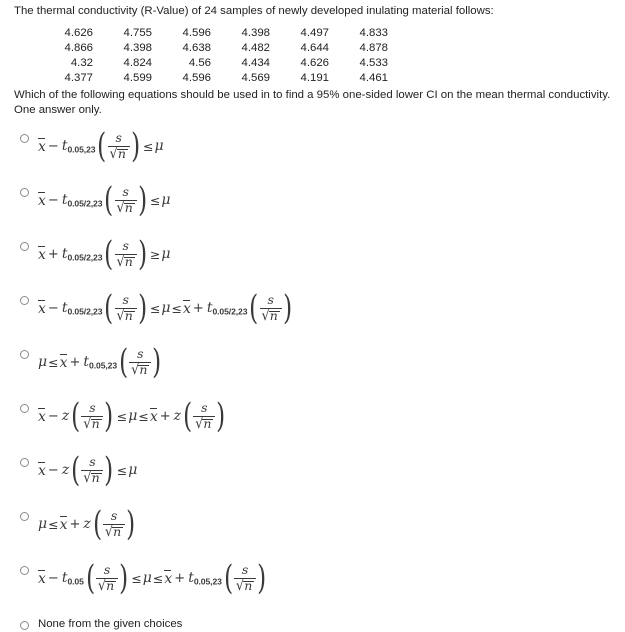 Image resolution: width=625 pixels, height=632 pixels. I want to click on table-row: 4.626 4.755 4.596 4.398 4.497 4.833, so click(211, 33).